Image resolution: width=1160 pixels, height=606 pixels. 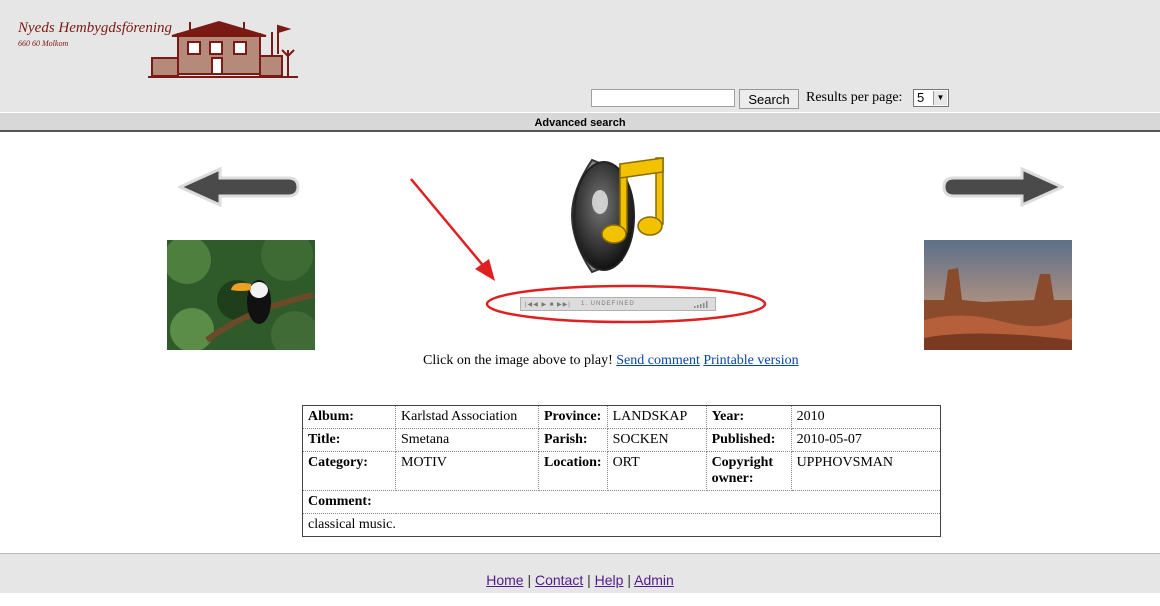 What do you see at coordinates (656, 440) in the screenshot?
I see `parish-value: SOCKEN` at bounding box center [656, 440].